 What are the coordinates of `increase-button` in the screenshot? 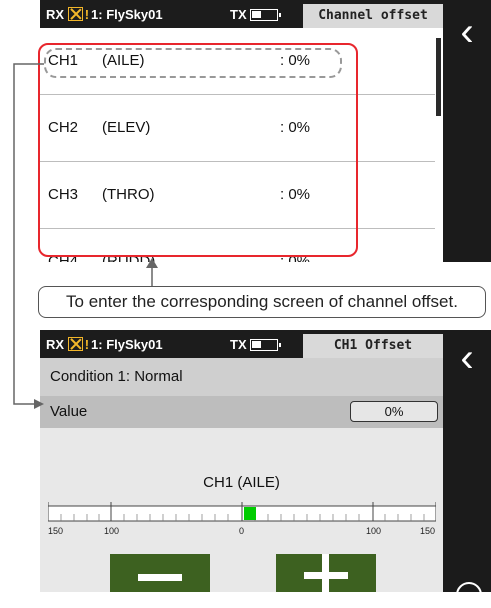 It's located at (326, 573).